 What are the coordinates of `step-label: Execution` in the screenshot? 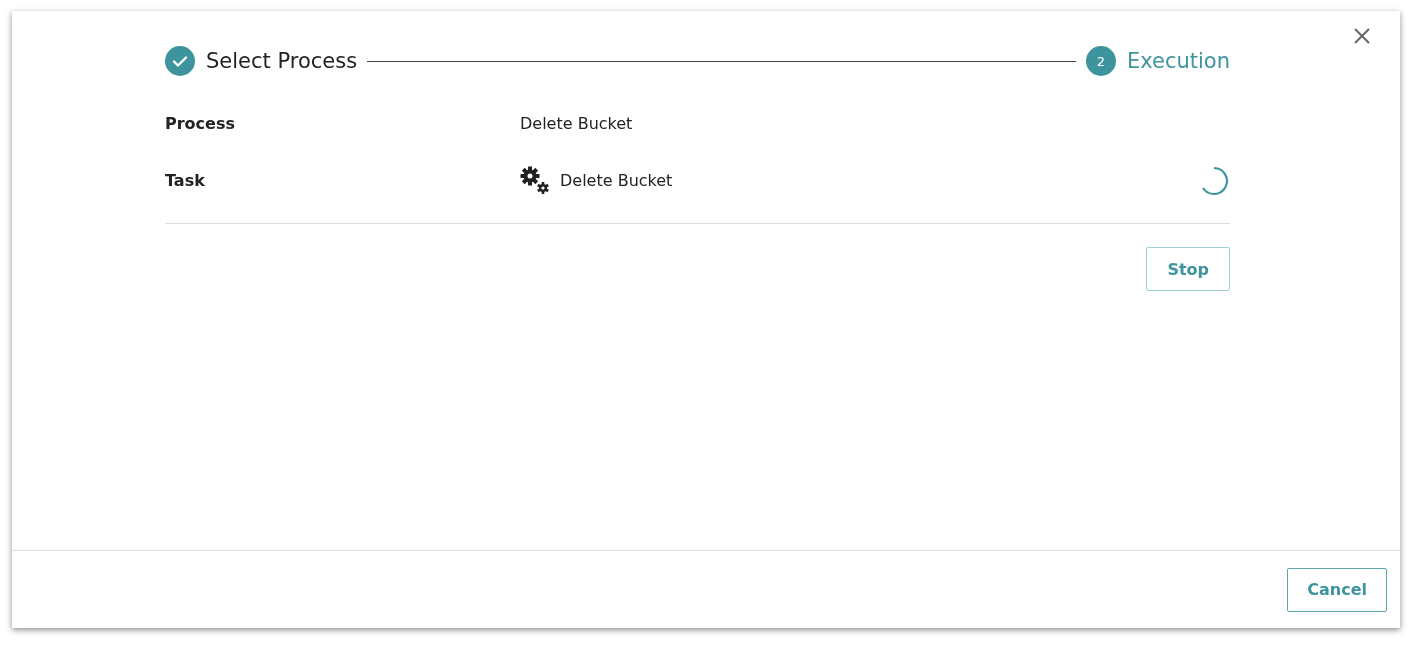 It's located at (1178, 61).